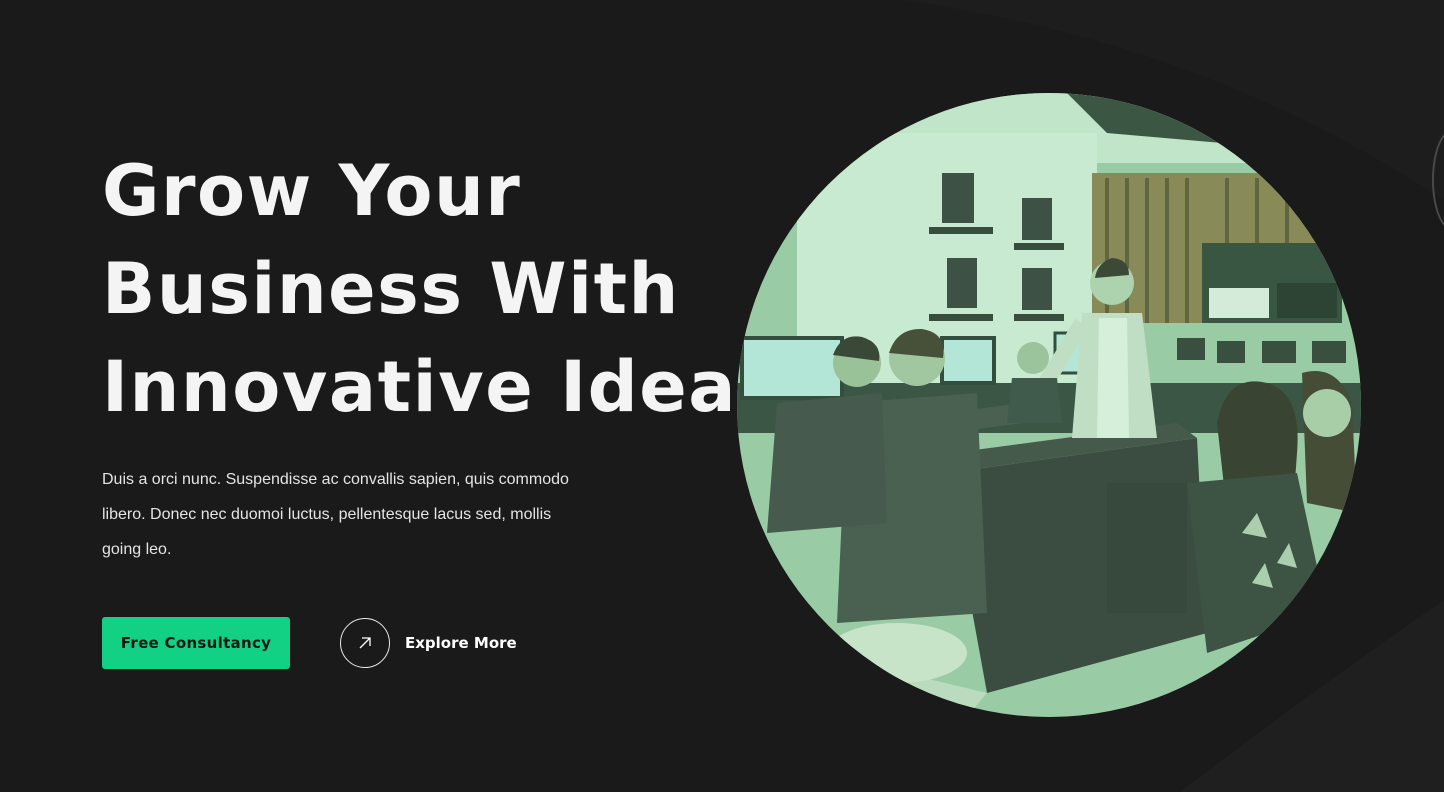 This screenshot has width=1444, height=792. I want to click on explore-more-label: Explore More, so click(461, 643).